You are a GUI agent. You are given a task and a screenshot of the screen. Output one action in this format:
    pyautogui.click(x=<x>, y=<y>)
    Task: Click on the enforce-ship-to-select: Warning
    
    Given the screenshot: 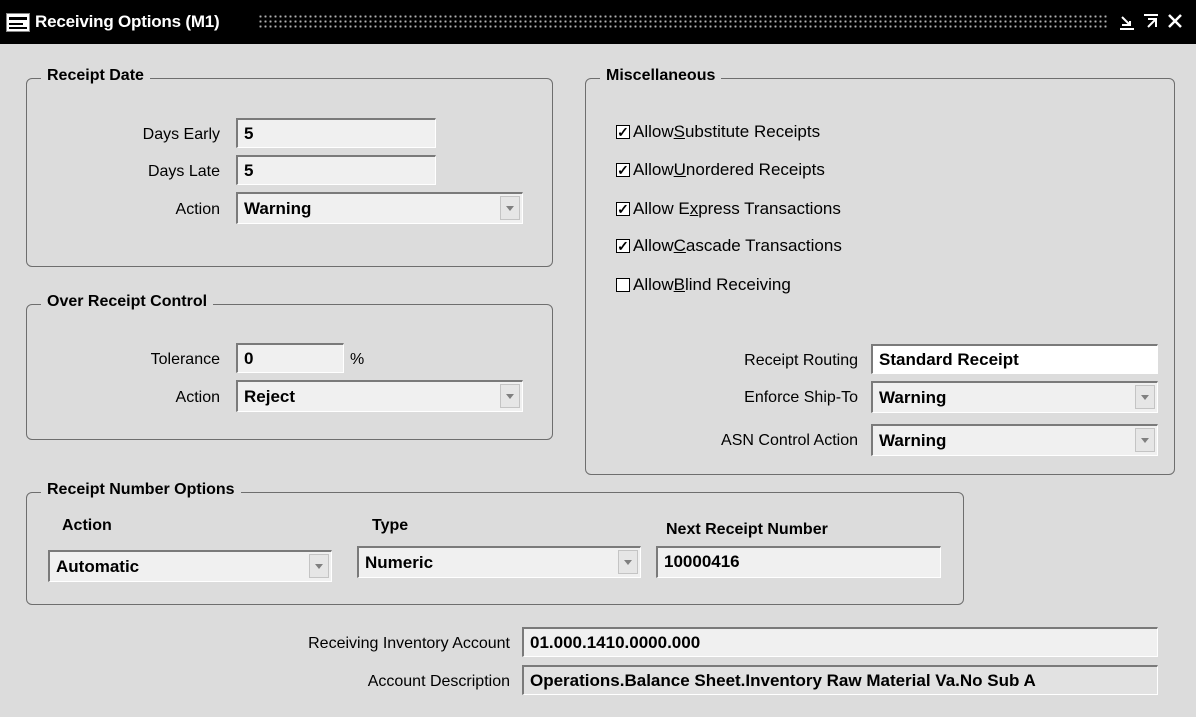 What is the action you would take?
    pyautogui.click(x=1014, y=397)
    